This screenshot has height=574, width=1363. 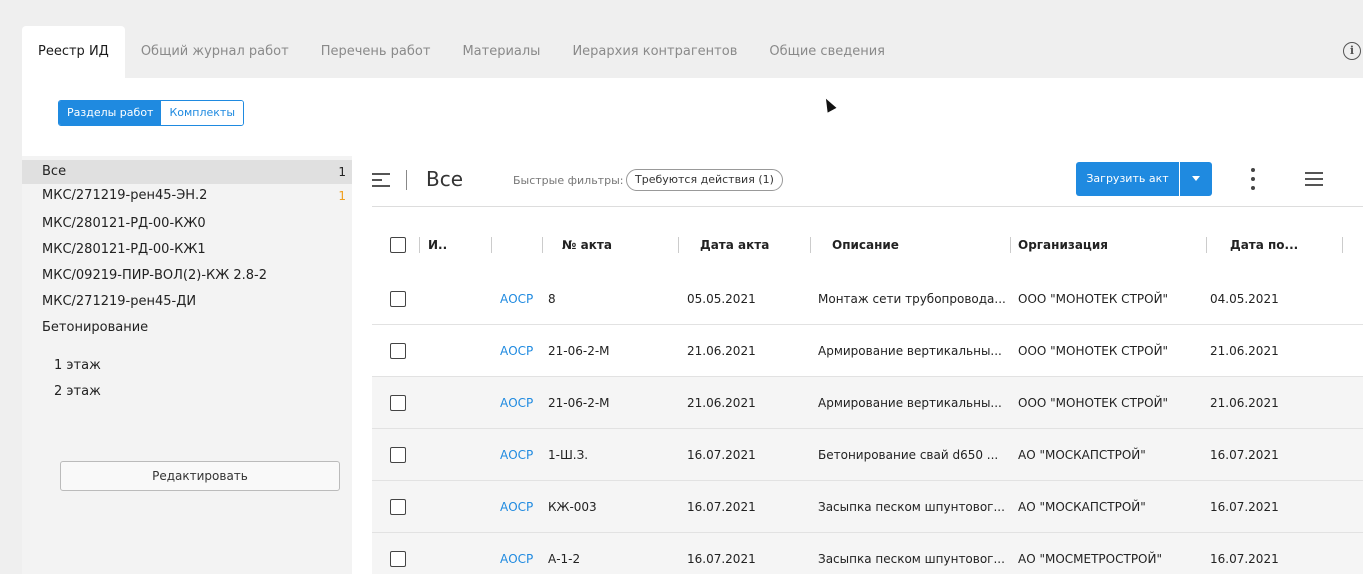 I want to click on act-number: 21-06-2-М, so click(x=579, y=351).